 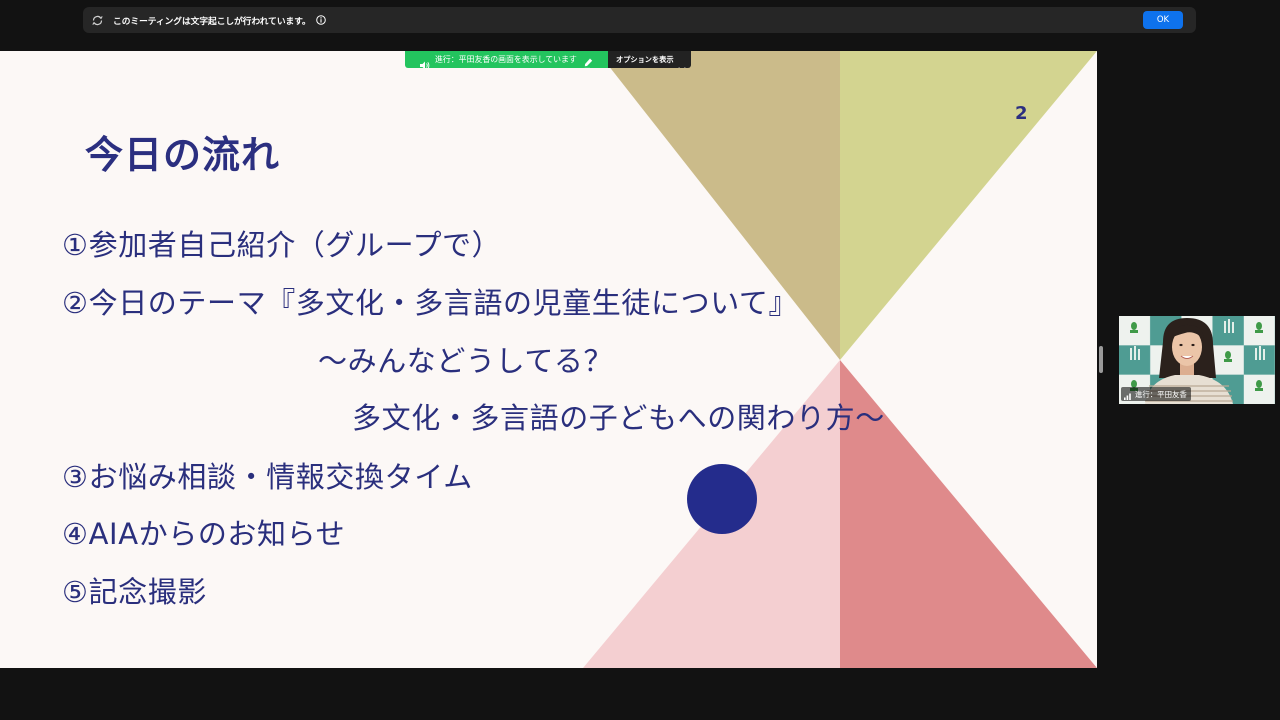 What do you see at coordinates (1101, 359) in the screenshot?
I see `video-panel-resize-handle` at bounding box center [1101, 359].